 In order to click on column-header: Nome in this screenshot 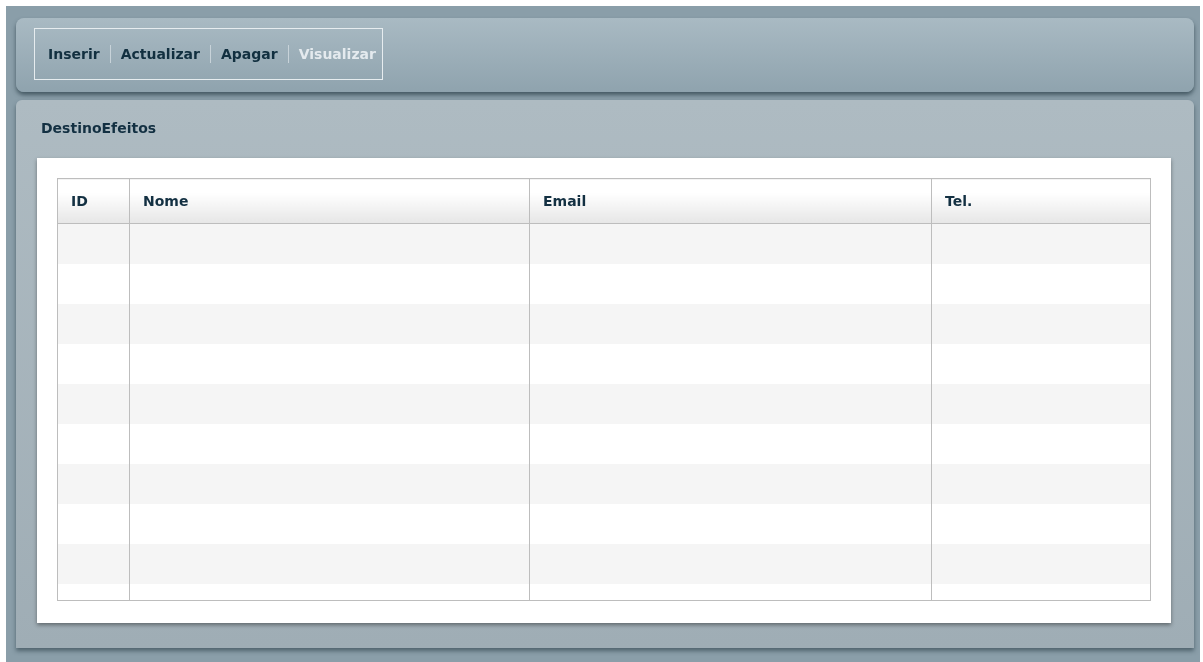, I will do `click(329, 201)`.